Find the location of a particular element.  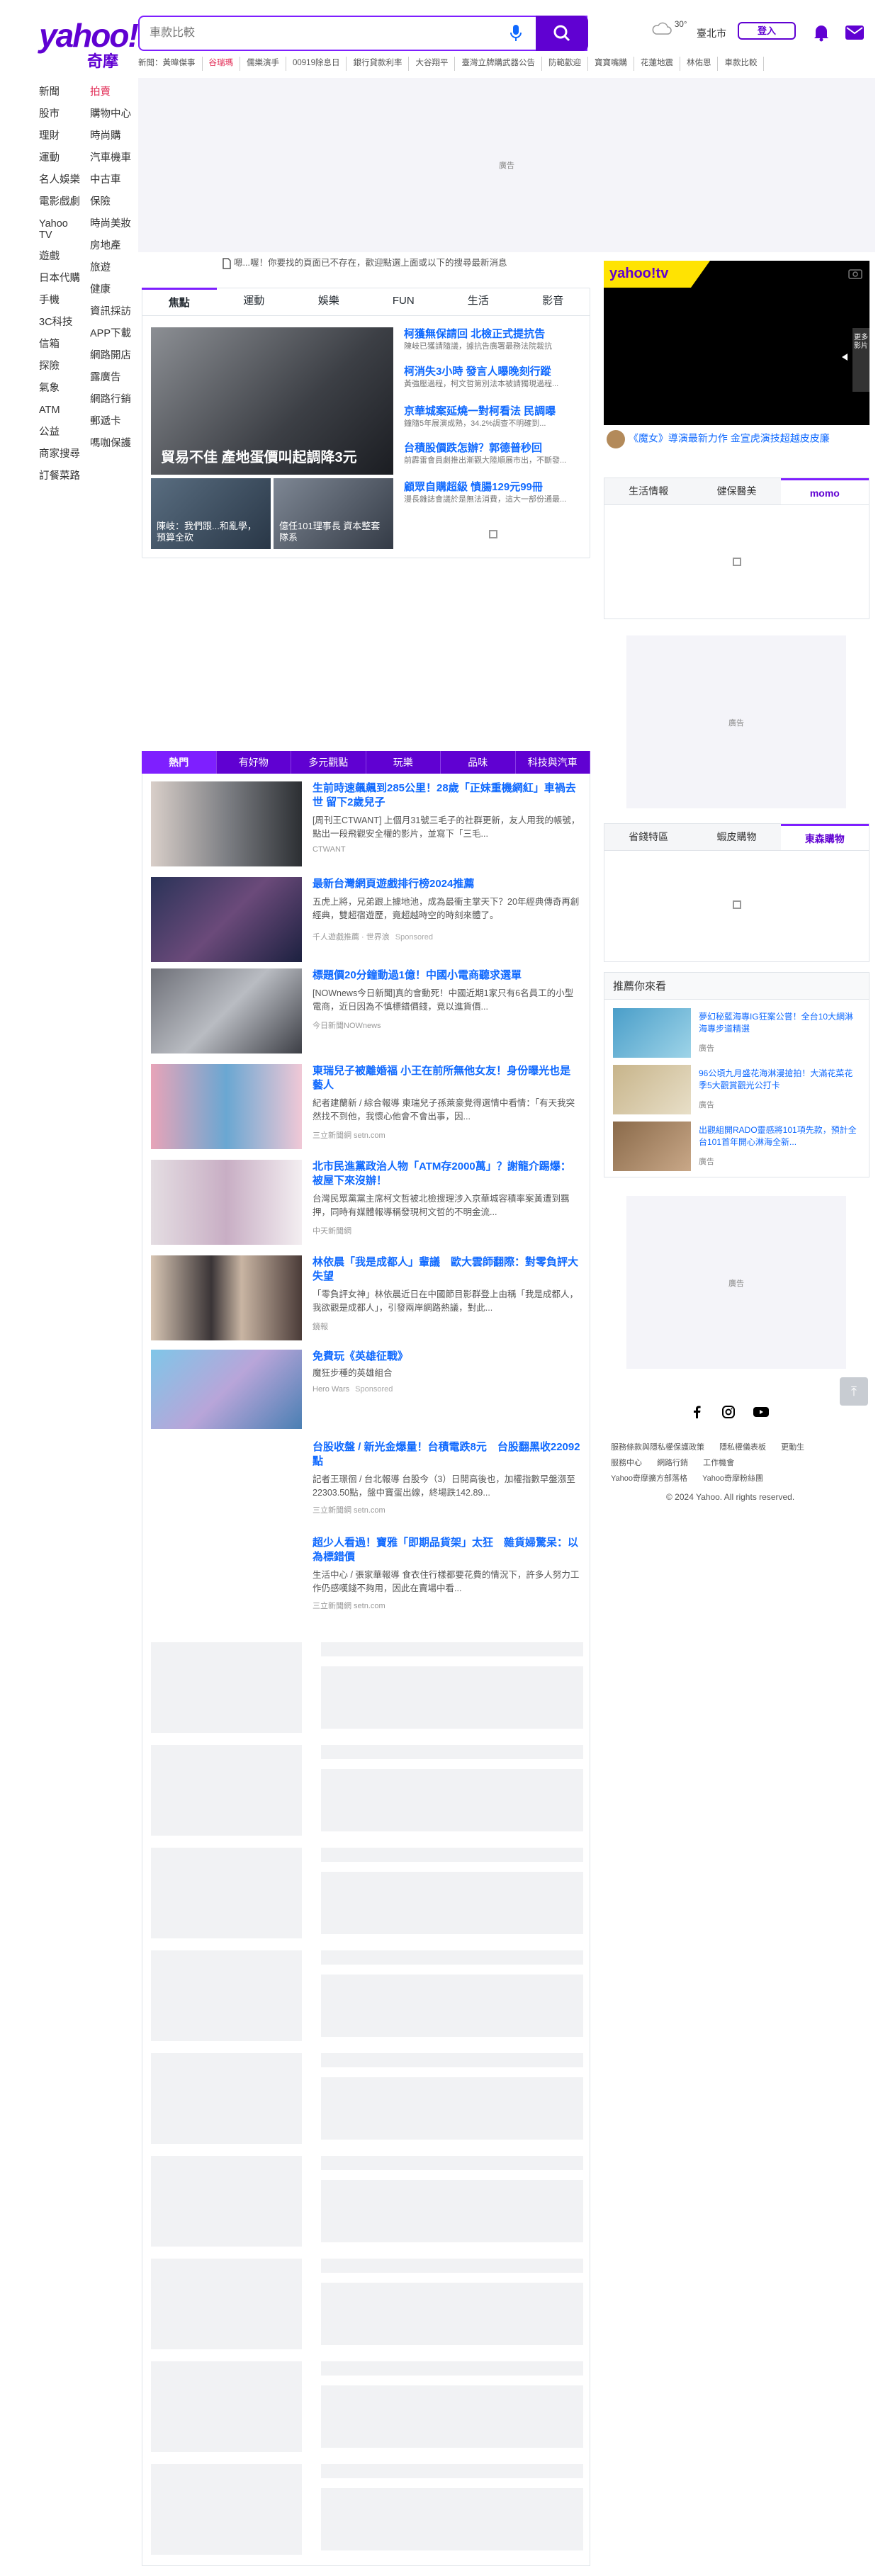

nav-item: 運動 is located at coordinates (60, 158).